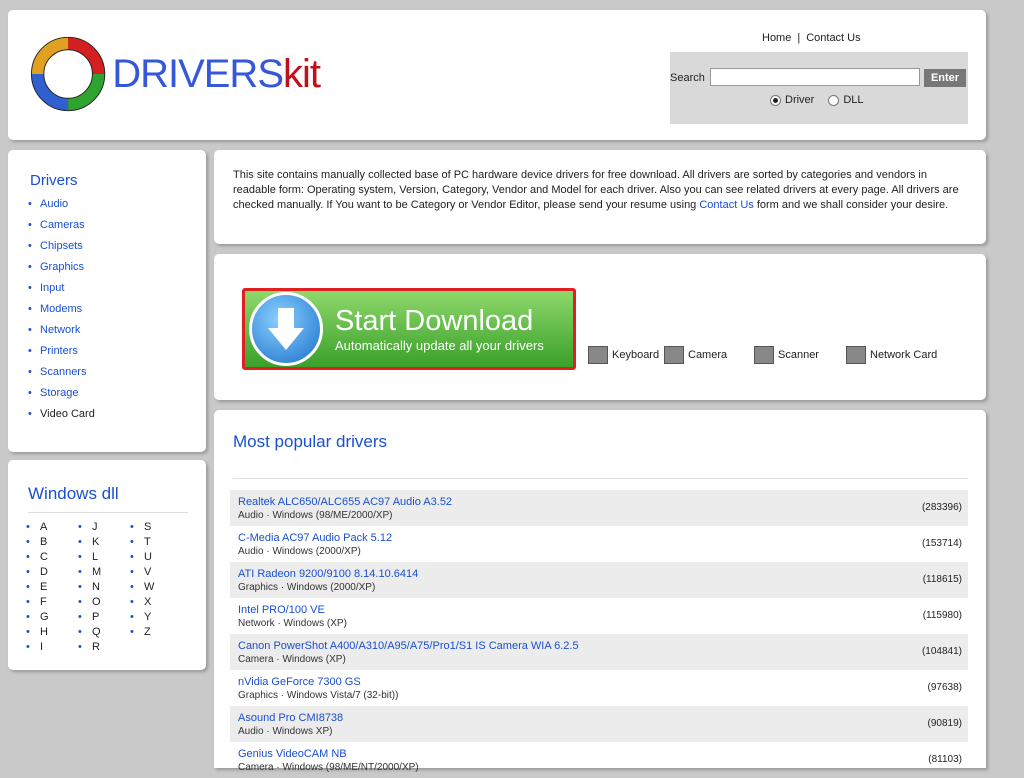 This screenshot has width=1024, height=778. I want to click on letter-link: I, so click(52, 647).